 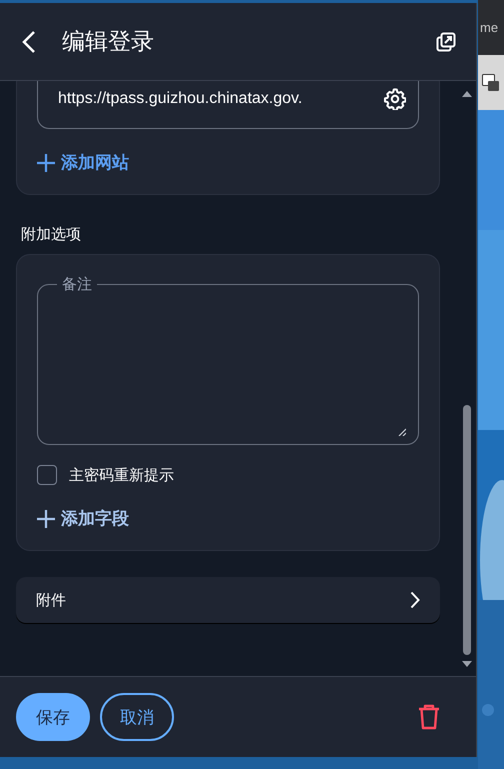 What do you see at coordinates (491, 83) in the screenshot?
I see `translate-icon` at bounding box center [491, 83].